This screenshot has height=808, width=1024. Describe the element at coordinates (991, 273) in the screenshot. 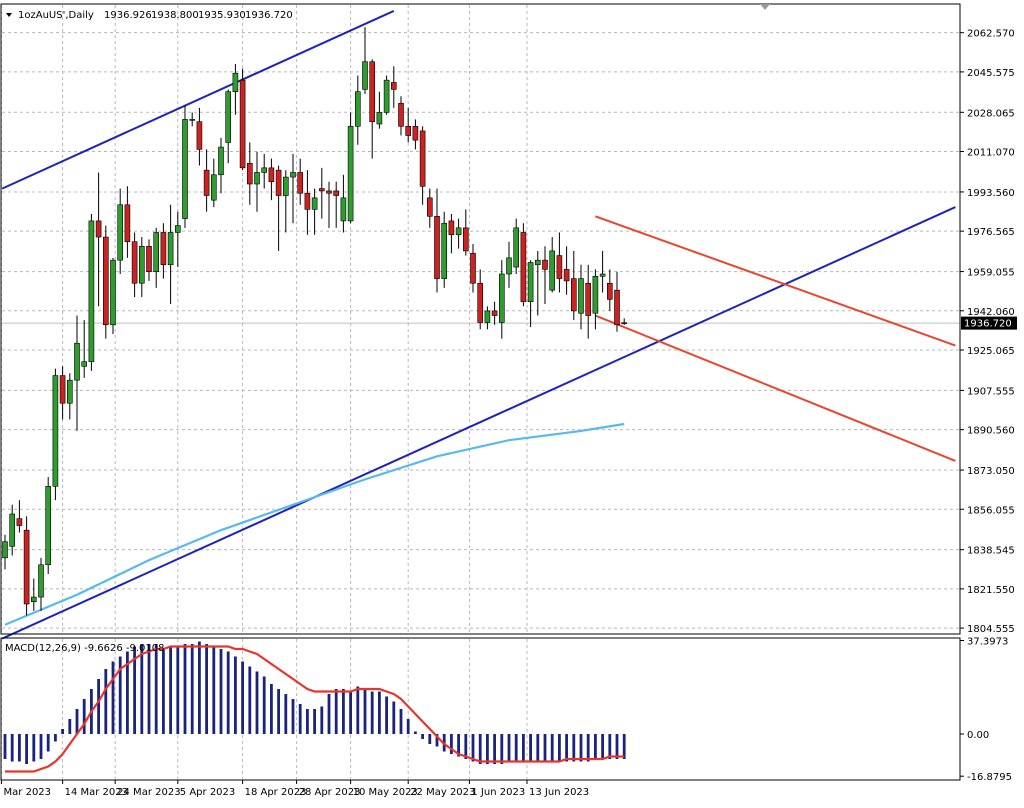

I see `price-tick-label: 1959.055` at that location.